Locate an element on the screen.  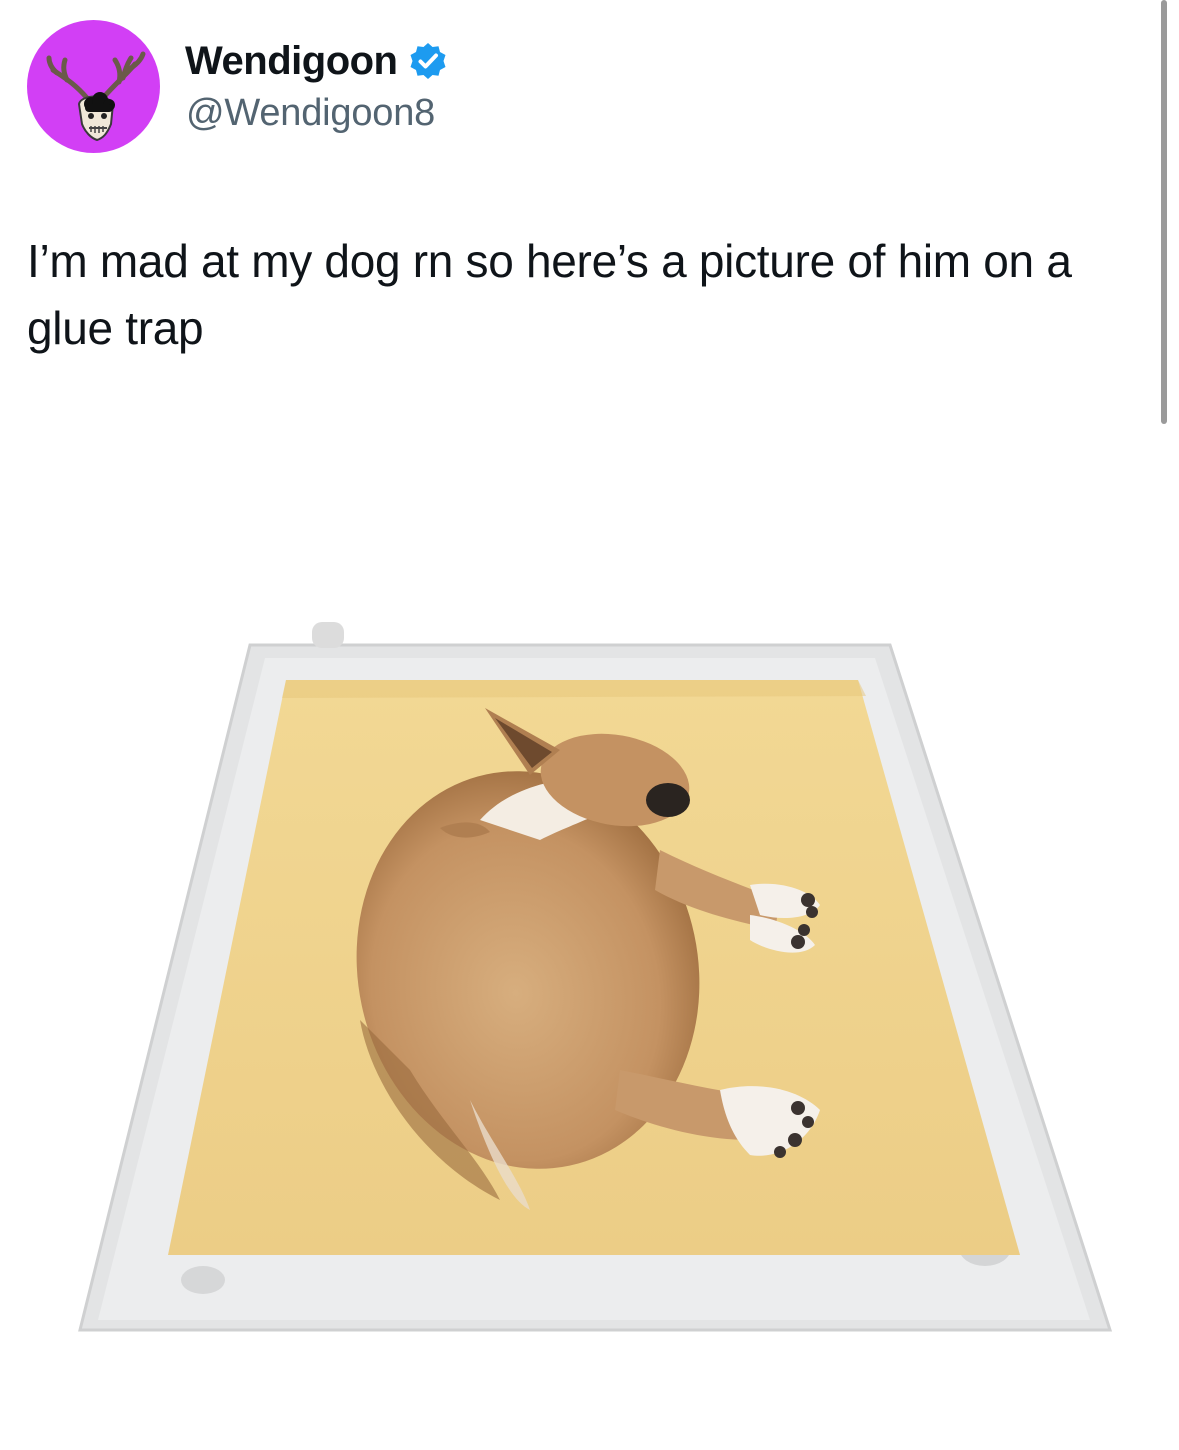
antlered-skull-icon is located at coordinates (96, 96).